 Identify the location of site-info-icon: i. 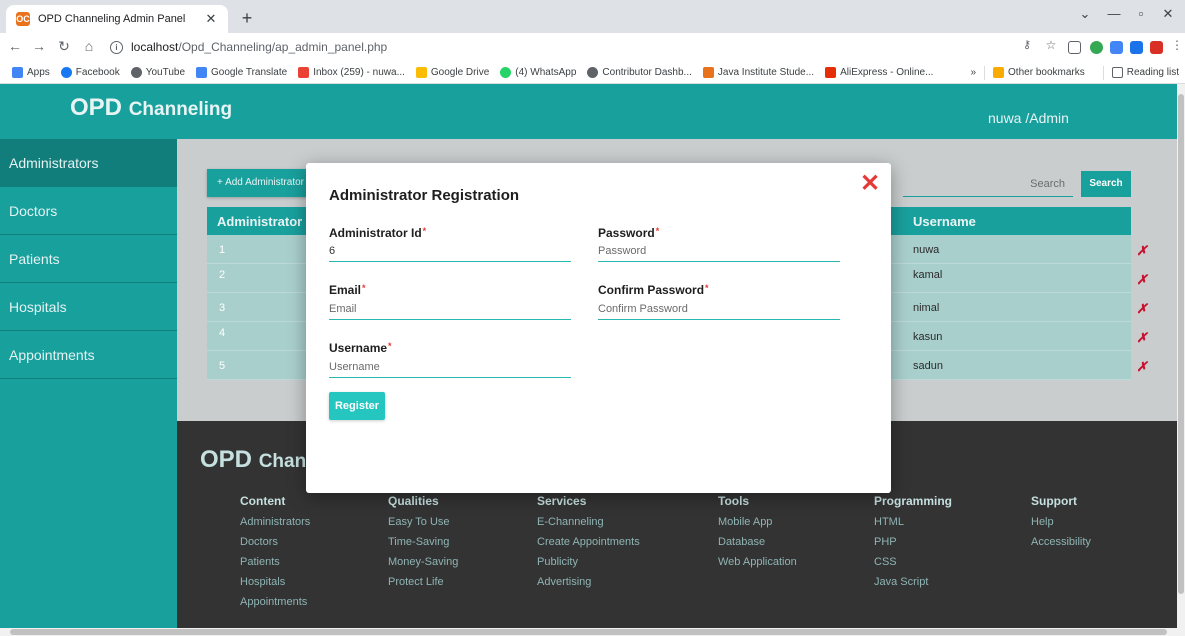
(116, 47).